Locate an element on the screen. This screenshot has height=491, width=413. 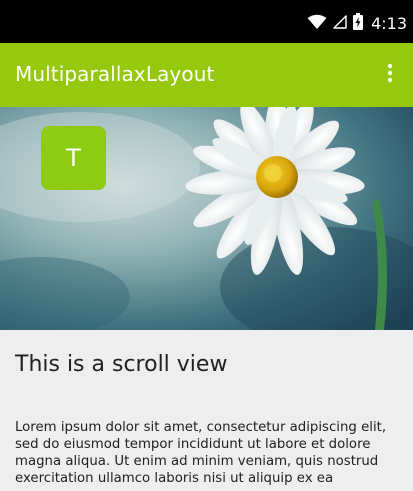
section-title: This is a scroll view is located at coordinates (121, 364).